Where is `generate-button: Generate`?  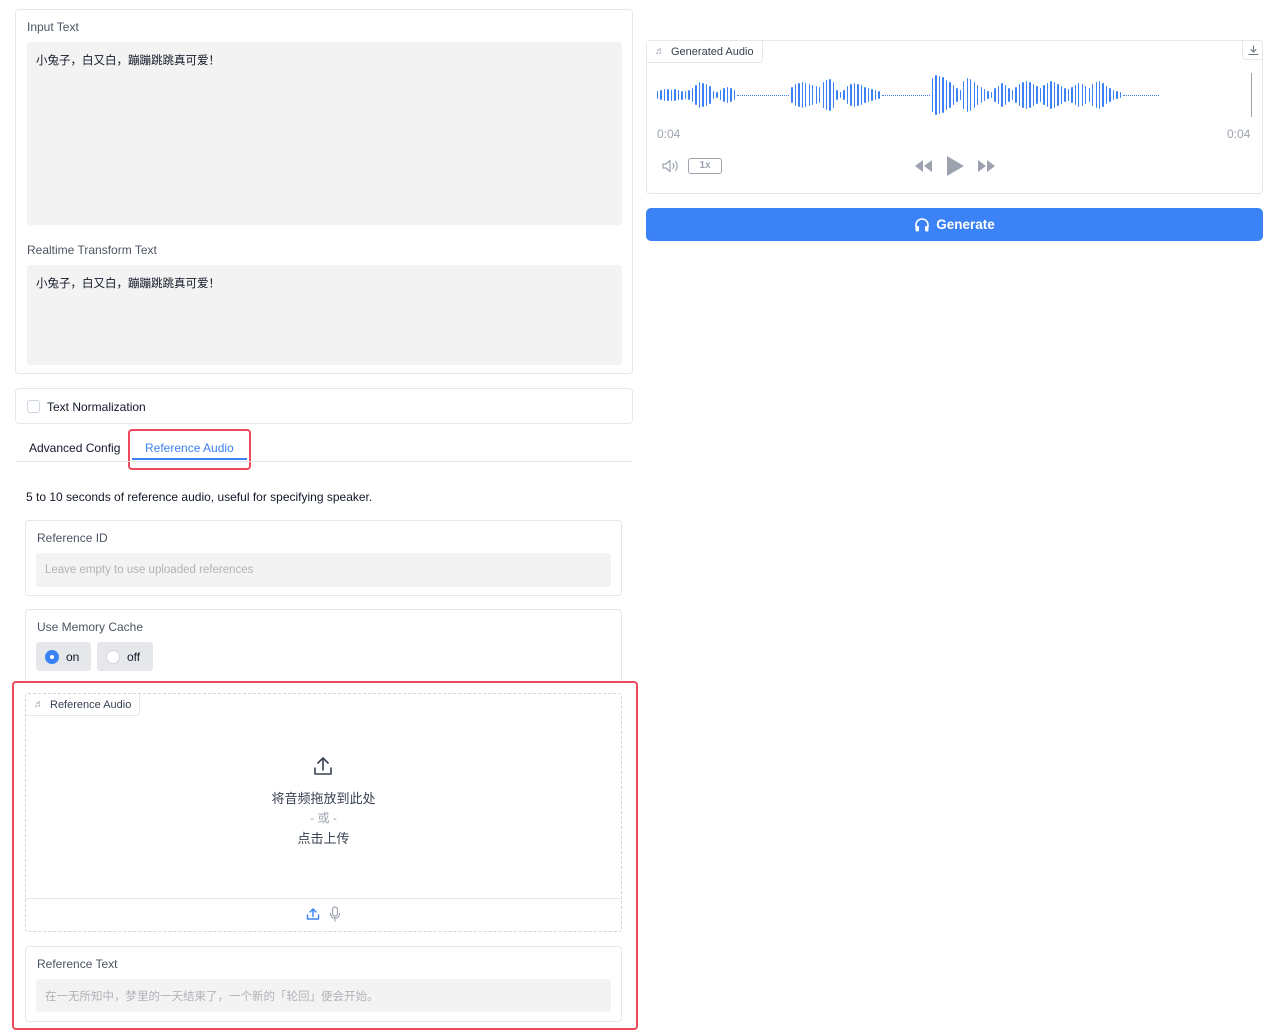
generate-button: Generate is located at coordinates (954, 224).